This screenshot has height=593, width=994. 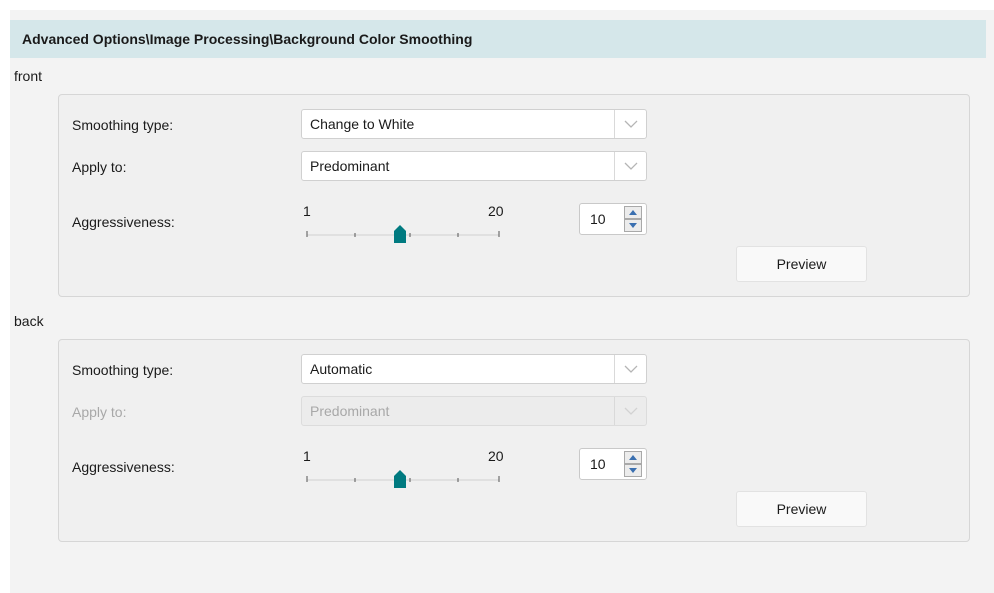 I want to click on smoothing-type-value: Change to White, so click(x=362, y=124).